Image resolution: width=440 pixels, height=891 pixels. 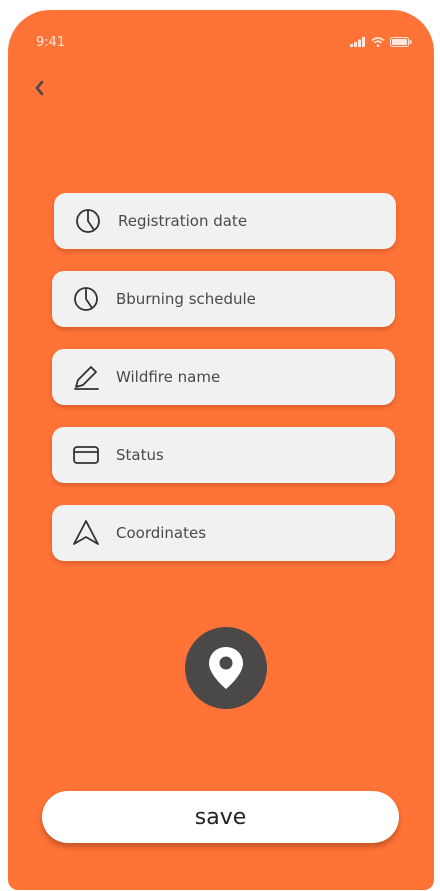 I want to click on wifi-icon, so click(x=378, y=42).